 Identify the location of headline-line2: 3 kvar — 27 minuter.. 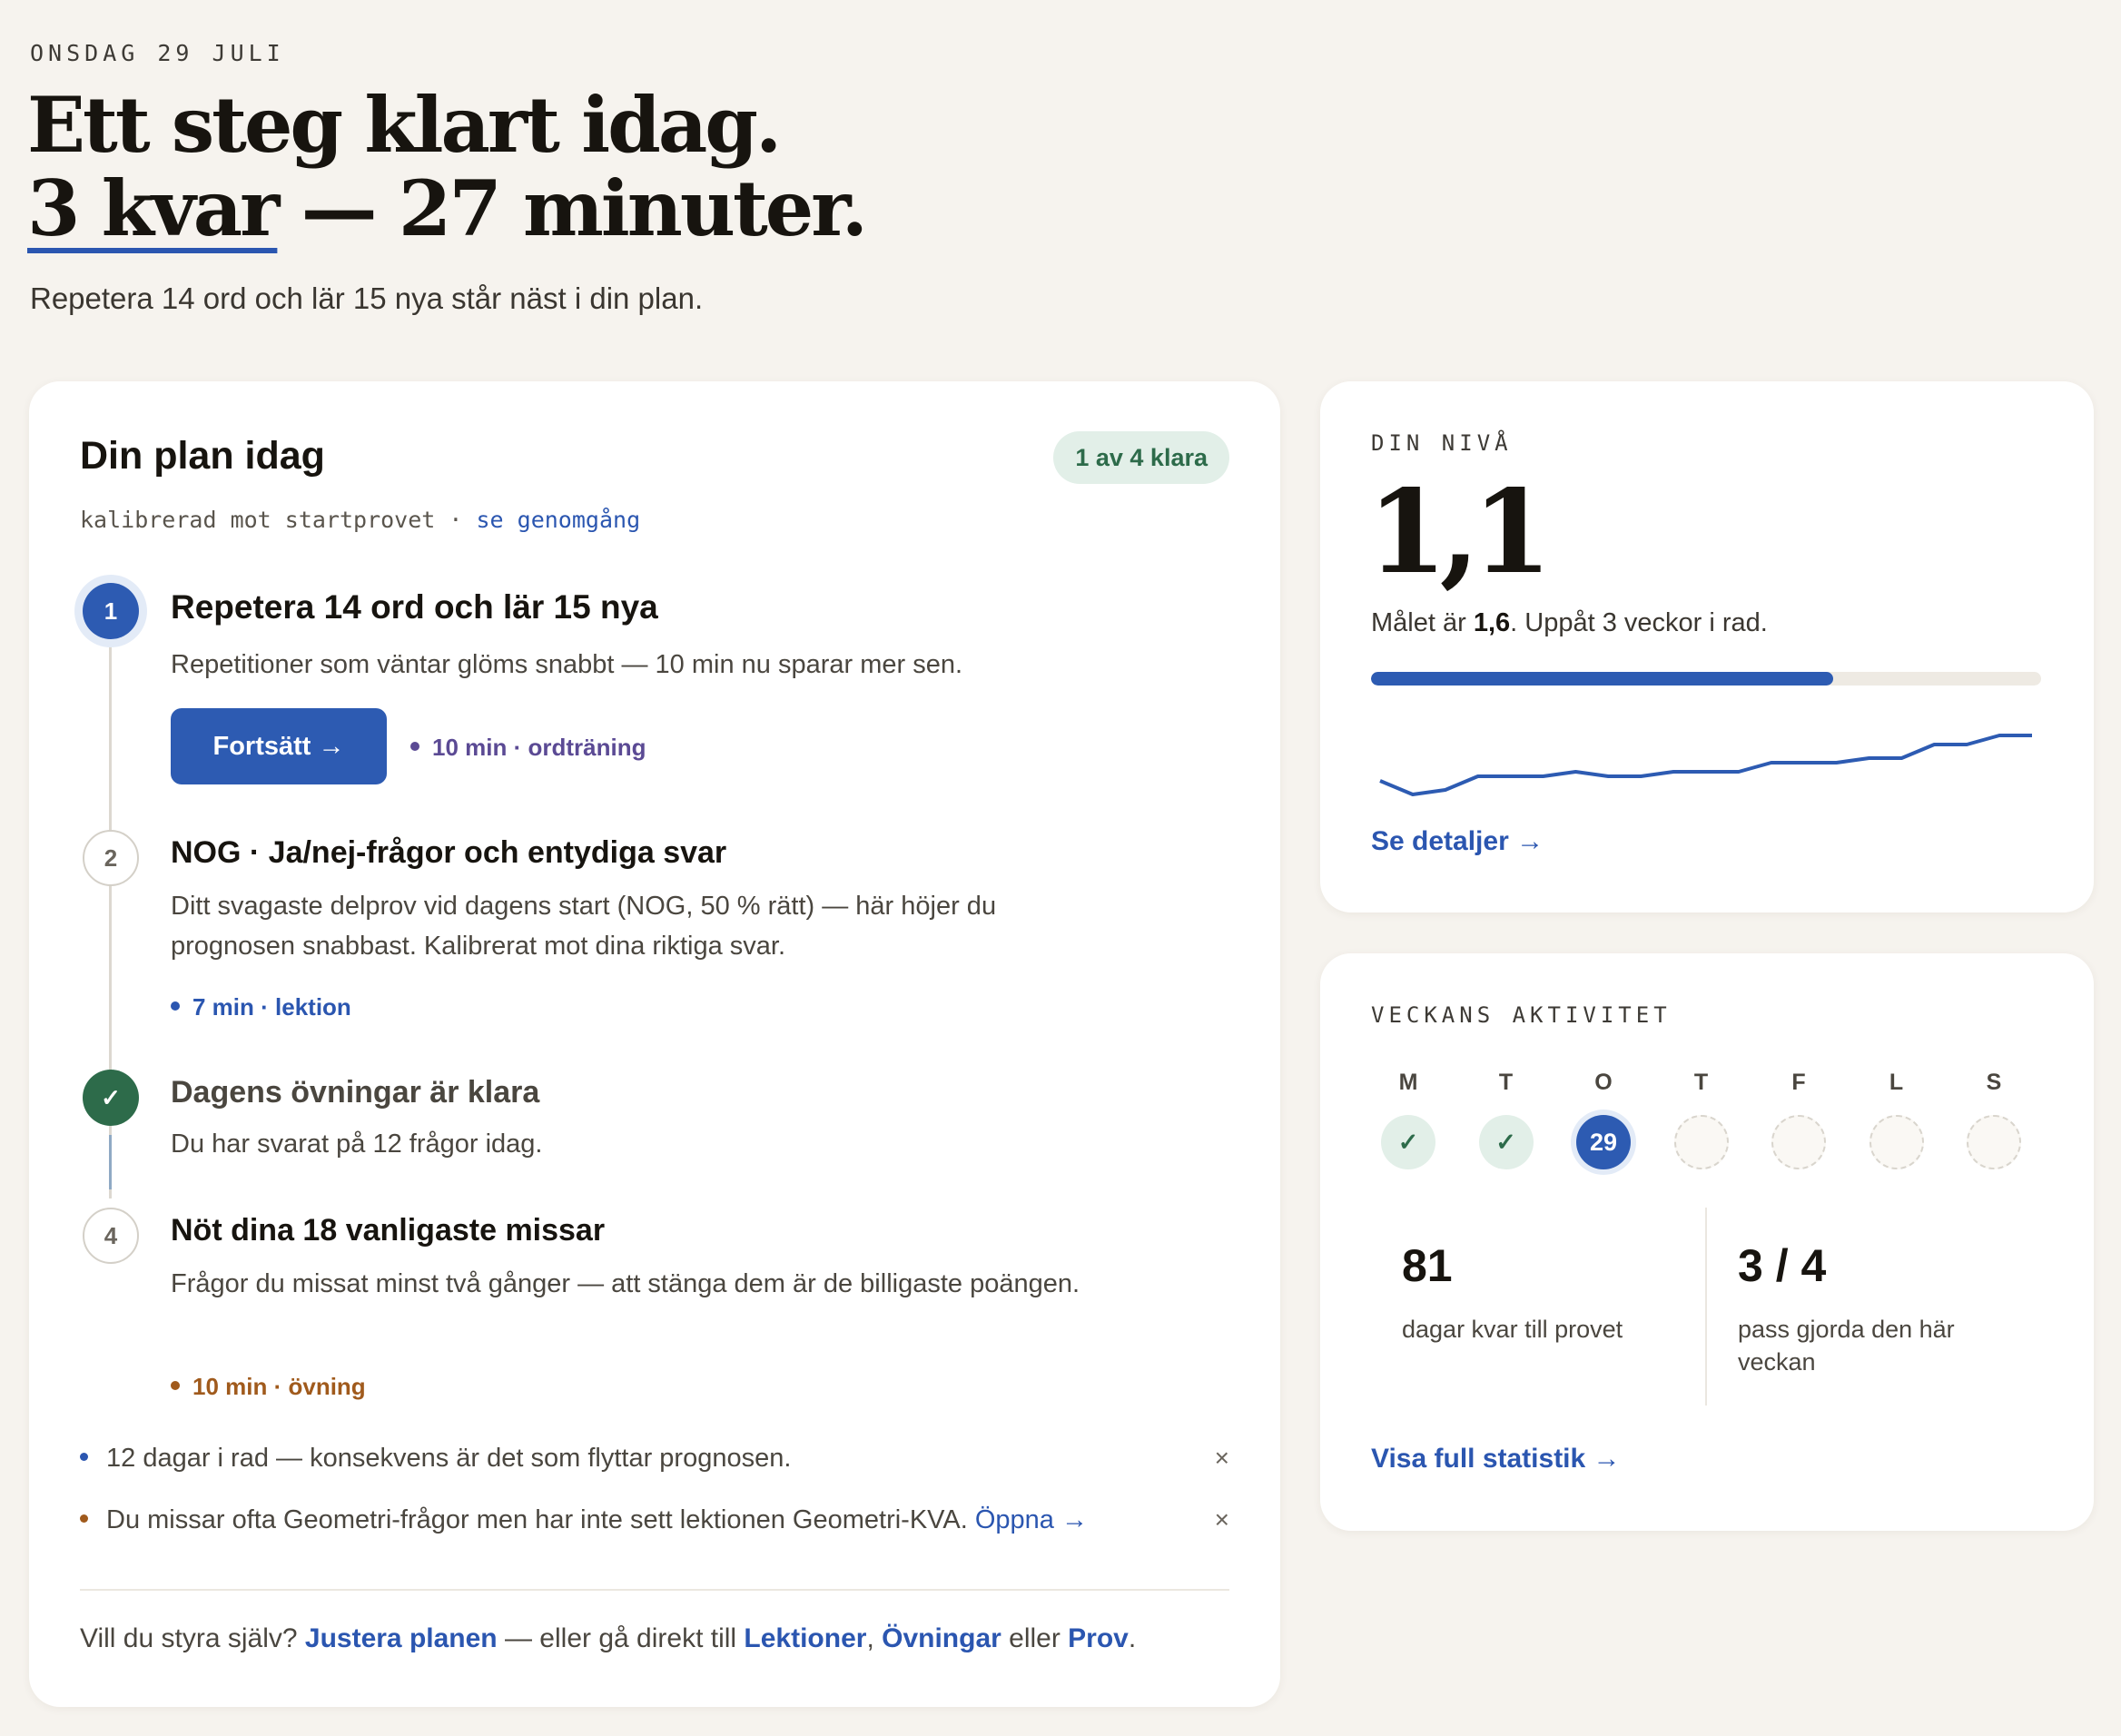
(447, 209).